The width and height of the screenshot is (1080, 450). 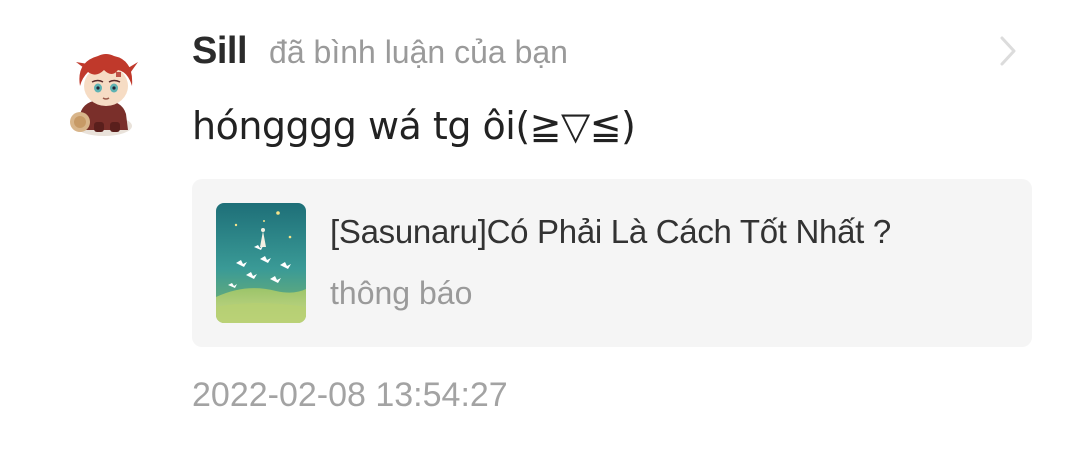 What do you see at coordinates (414, 126) in the screenshot?
I see `comment-text: hóngggg wá tg ôi(≧▽≦)` at bounding box center [414, 126].